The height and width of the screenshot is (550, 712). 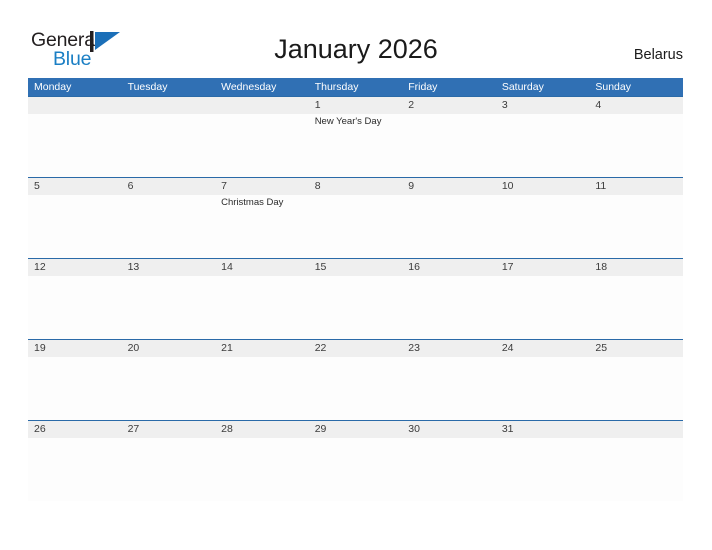 What do you see at coordinates (601, 348) in the screenshot?
I see `day-number: 25` at bounding box center [601, 348].